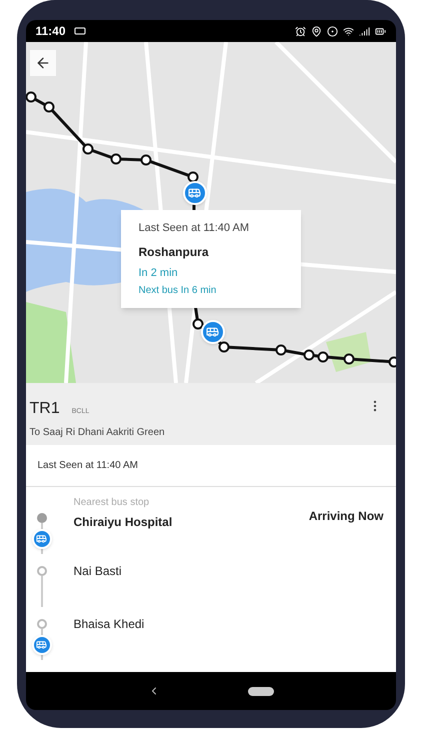 This screenshot has width=421, height=734. What do you see at coordinates (88, 466) in the screenshot?
I see `last-seen-text: Last Seen at 11:40 AM` at bounding box center [88, 466].